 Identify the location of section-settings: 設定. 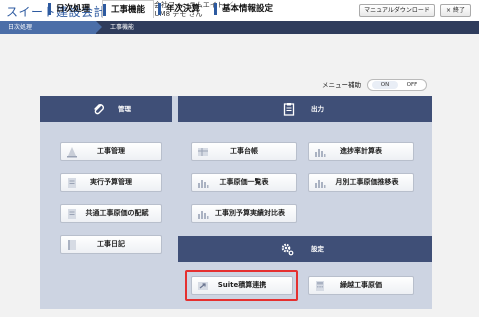
(305, 249).